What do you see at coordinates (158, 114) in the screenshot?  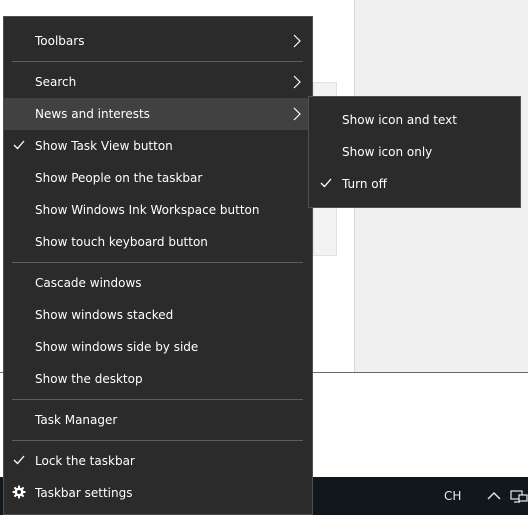 I see `menu-item-news-and-interests: News and interests` at bounding box center [158, 114].